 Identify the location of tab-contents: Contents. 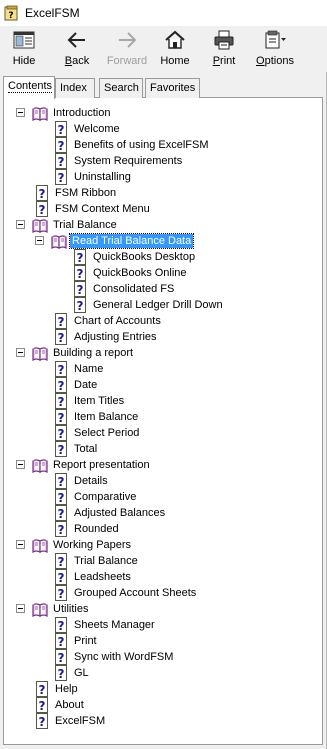
(29, 87).